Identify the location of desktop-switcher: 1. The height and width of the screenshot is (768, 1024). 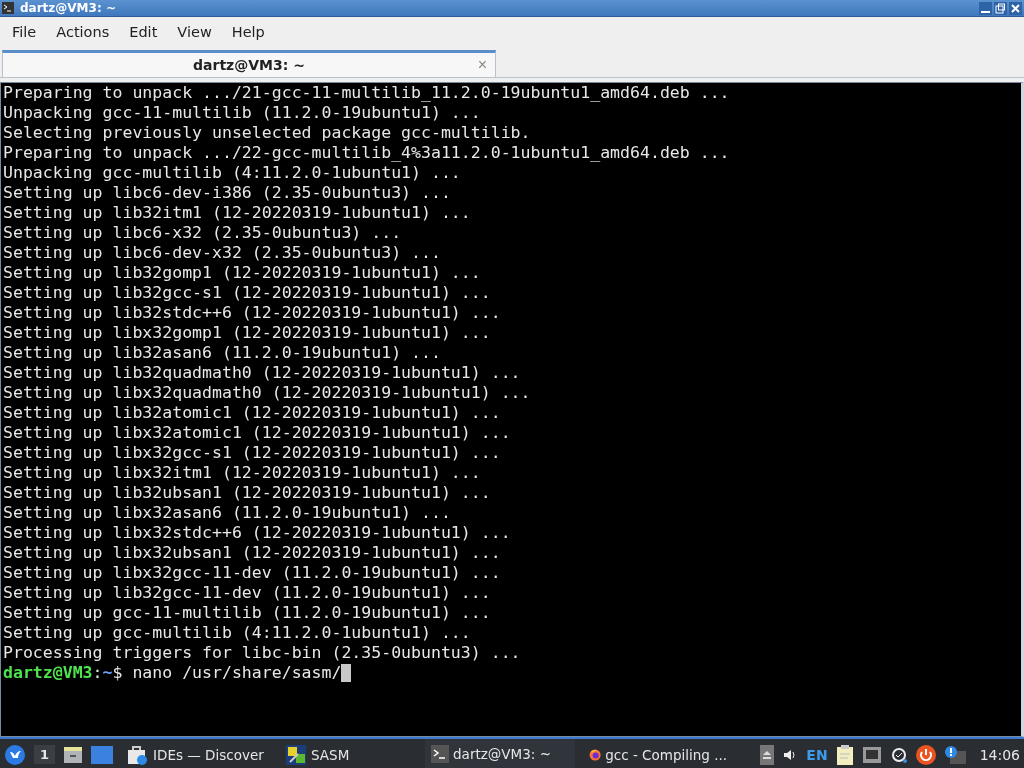
(45, 754).